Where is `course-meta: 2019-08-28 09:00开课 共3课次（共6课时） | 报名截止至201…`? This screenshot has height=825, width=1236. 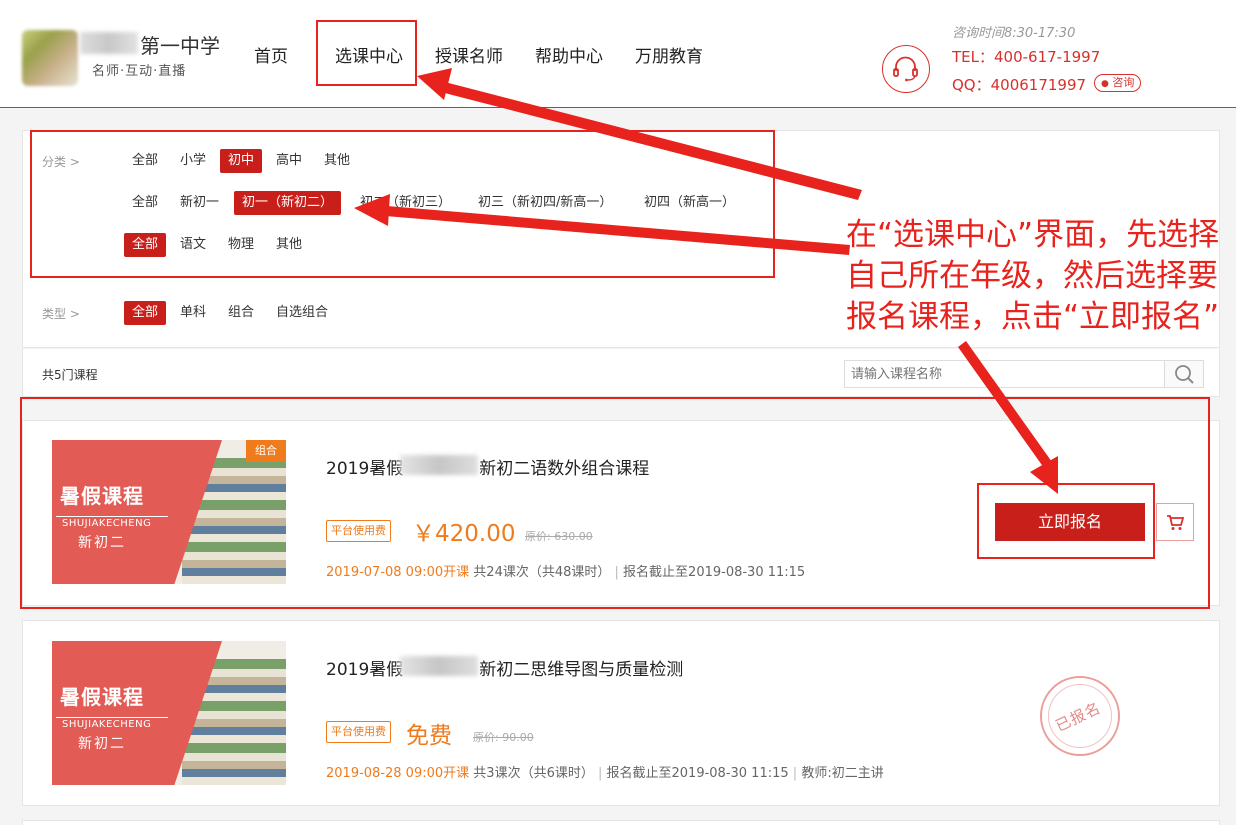
course-meta: 2019-08-28 09:00开课 共3课次（共6课时） | 报名截止至201… is located at coordinates (605, 773).